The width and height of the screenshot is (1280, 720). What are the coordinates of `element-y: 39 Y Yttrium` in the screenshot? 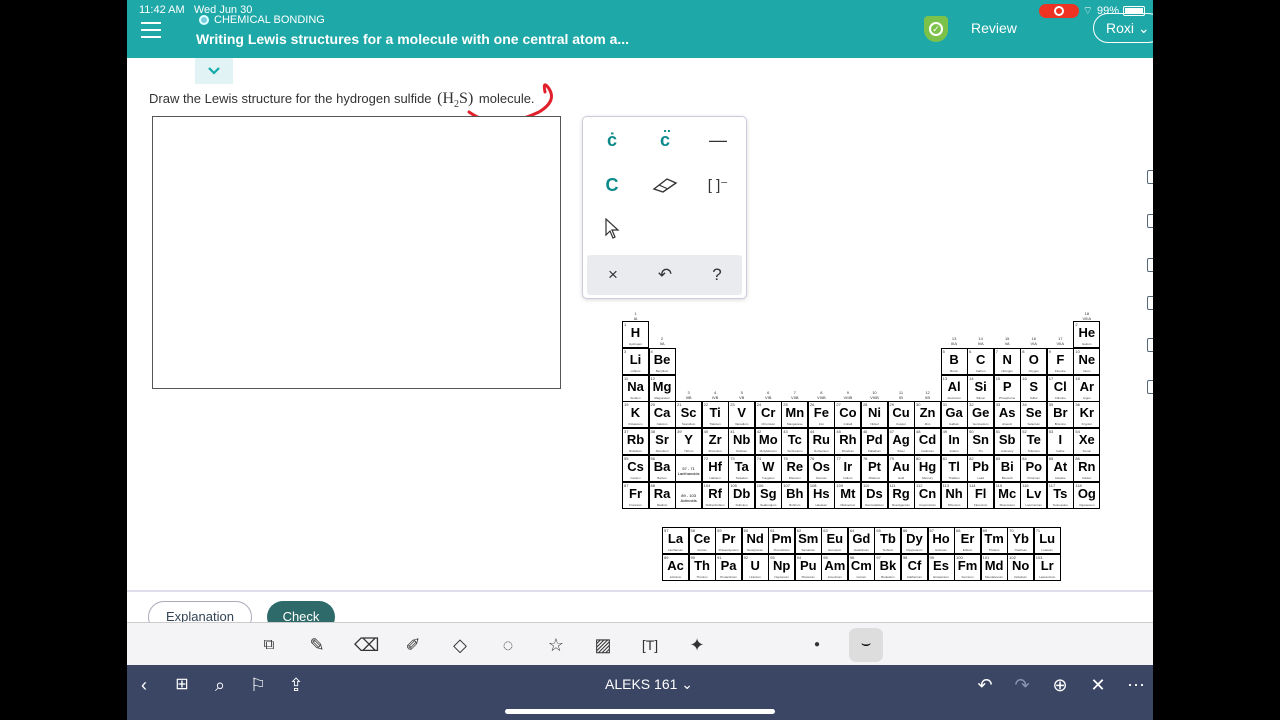 It's located at (689, 442).